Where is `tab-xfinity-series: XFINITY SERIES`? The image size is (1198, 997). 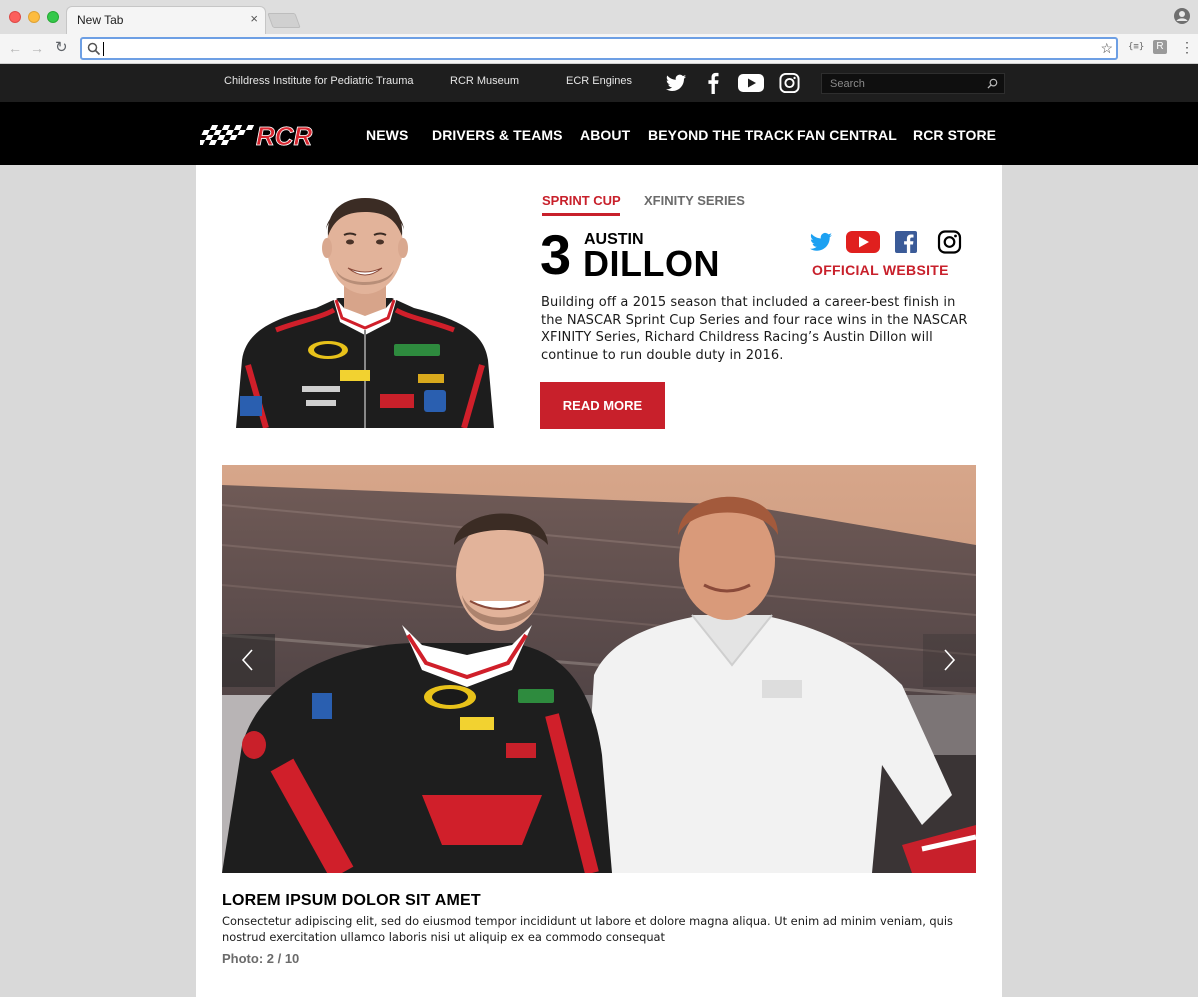
tab-xfinity-series: XFINITY SERIES is located at coordinates (694, 200).